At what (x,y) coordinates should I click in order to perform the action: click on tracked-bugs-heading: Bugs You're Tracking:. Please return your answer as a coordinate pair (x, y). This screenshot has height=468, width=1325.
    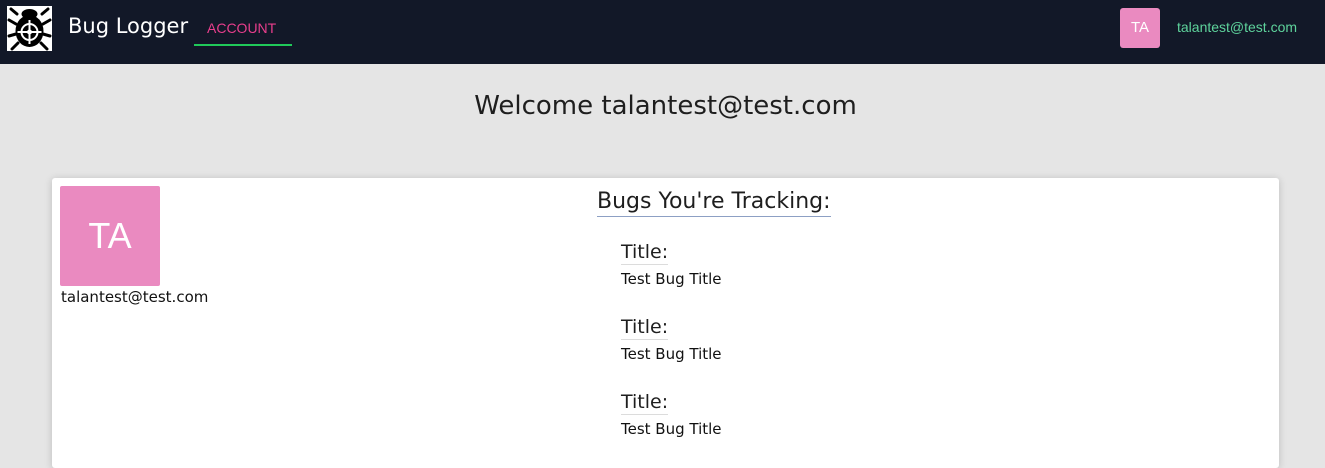
    Looking at the image, I should click on (714, 202).